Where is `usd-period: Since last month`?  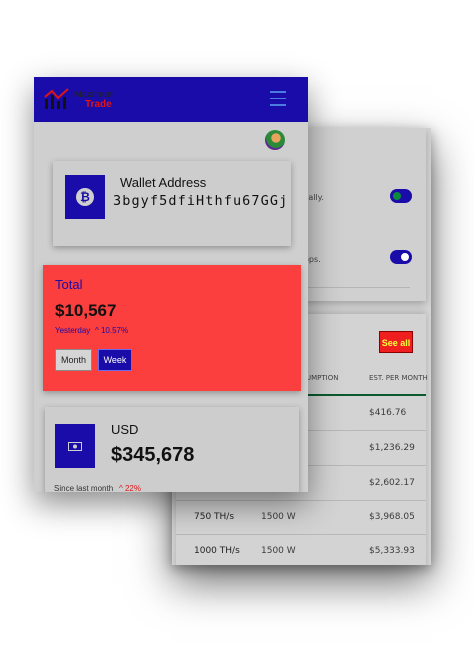 usd-period: Since last month is located at coordinates (84, 488).